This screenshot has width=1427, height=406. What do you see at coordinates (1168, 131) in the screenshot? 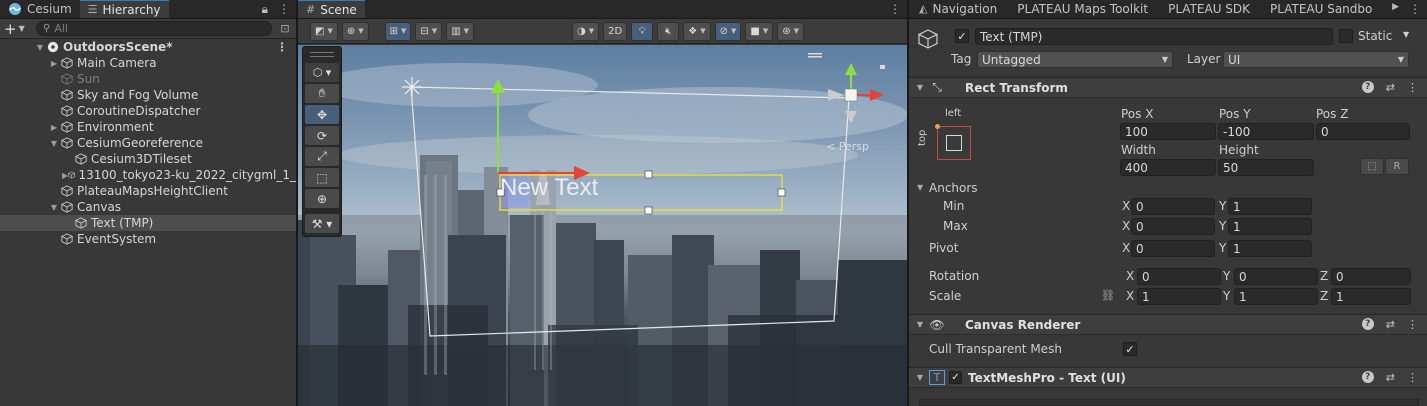
I see `pos-x-field: 100` at bounding box center [1168, 131].